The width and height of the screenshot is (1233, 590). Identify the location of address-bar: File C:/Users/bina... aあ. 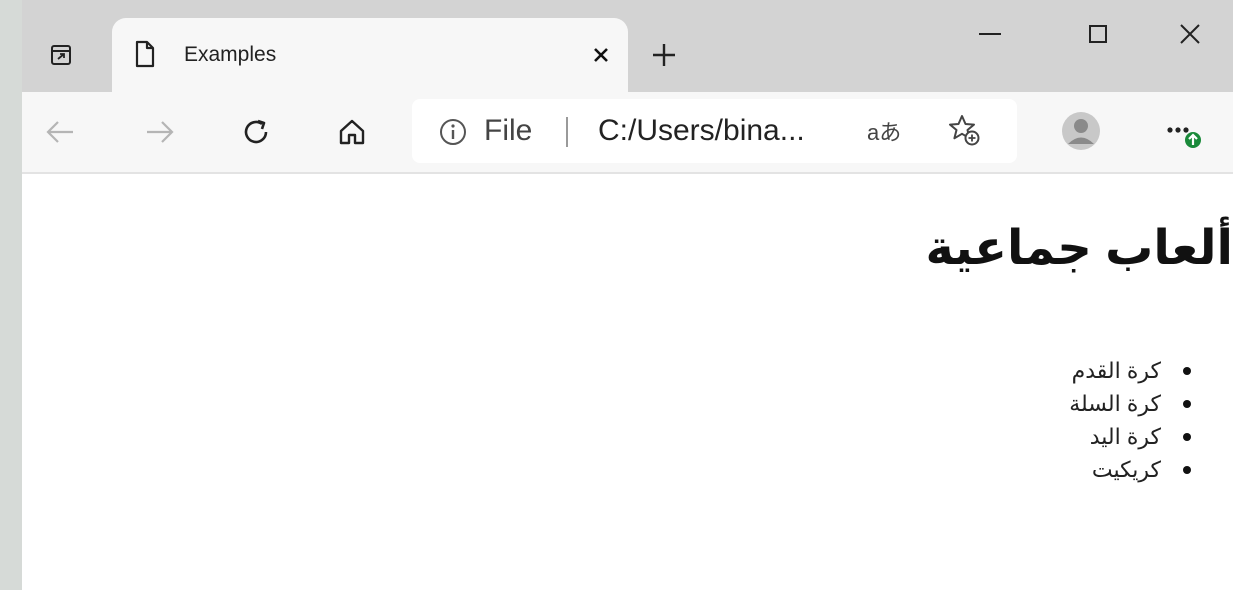
(714, 131).